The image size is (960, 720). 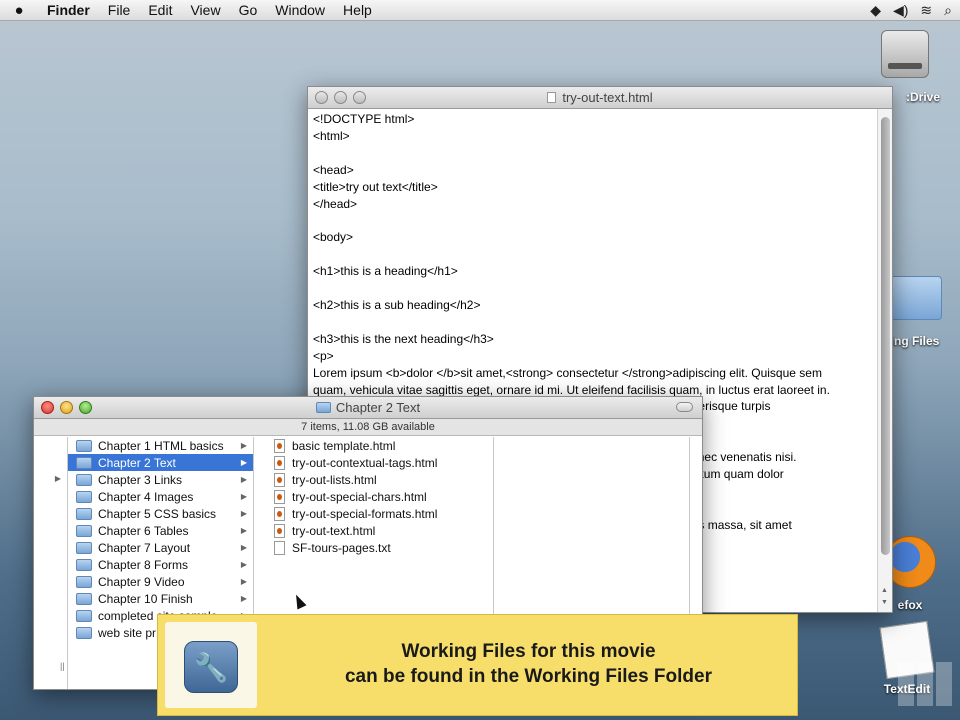 What do you see at coordinates (365, 513) in the screenshot?
I see `file-row-label: try-out-special-formats.html` at bounding box center [365, 513].